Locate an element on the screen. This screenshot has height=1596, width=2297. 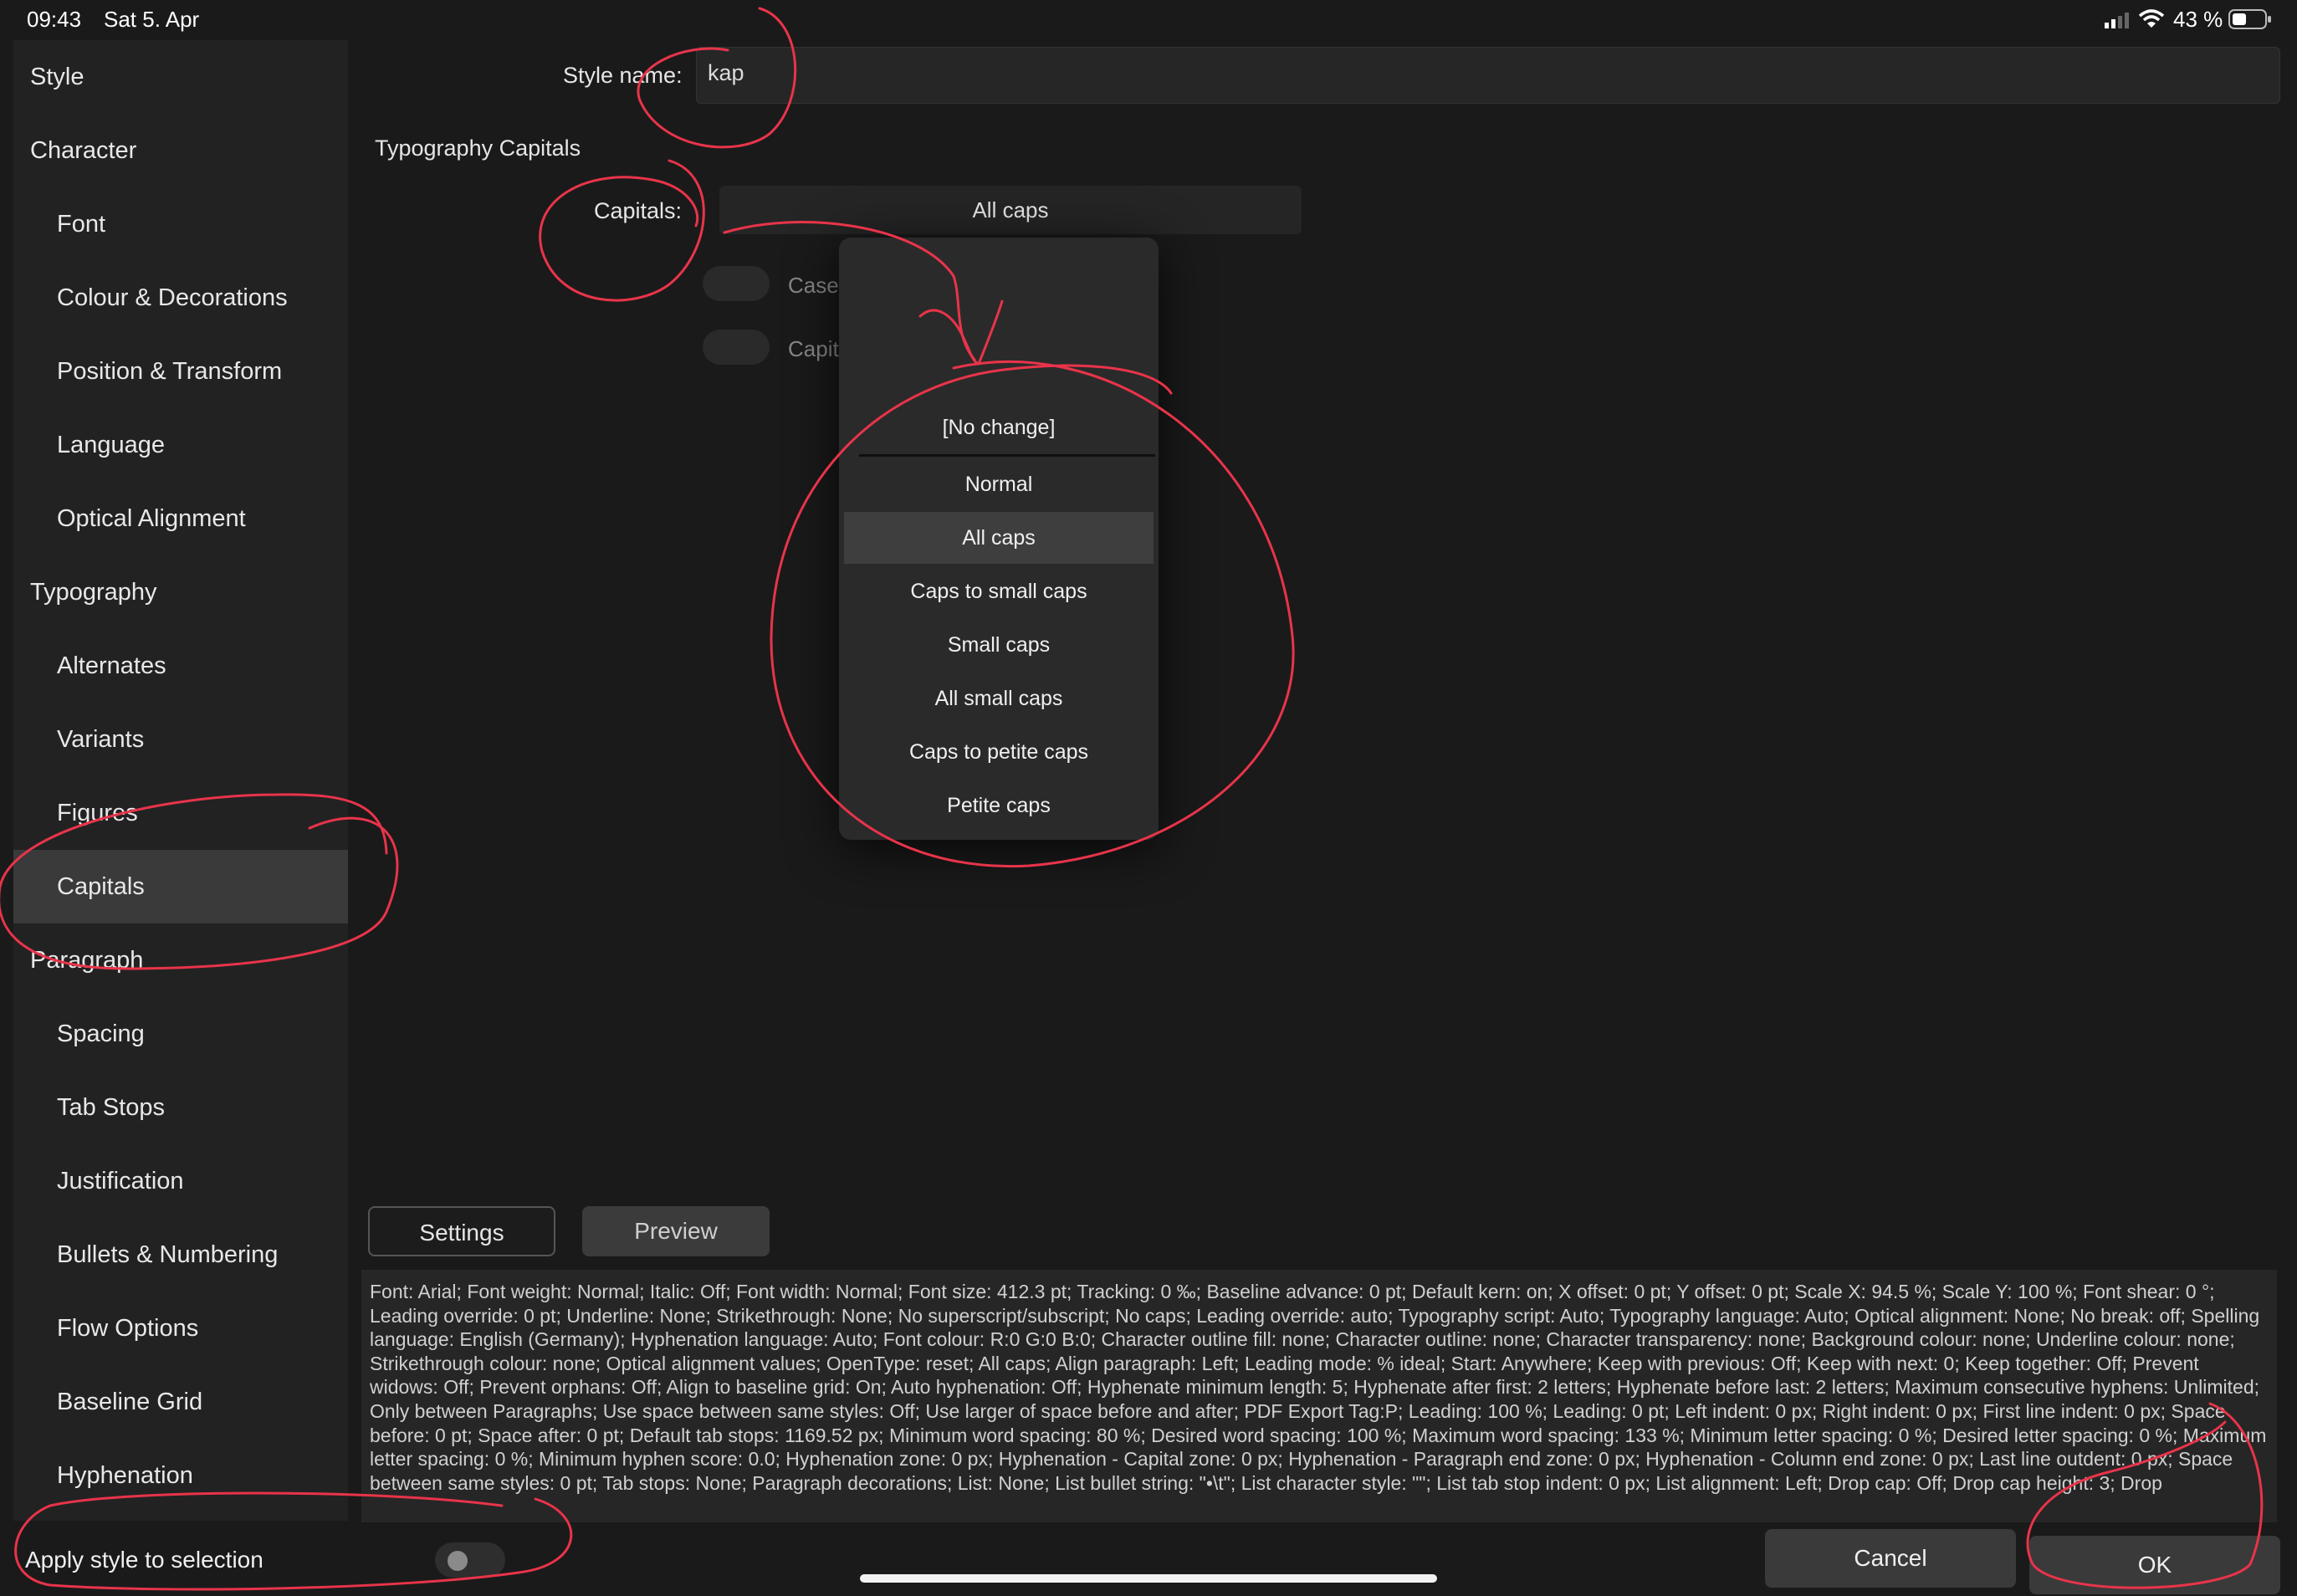
style-name-value: kap is located at coordinates (726, 73).